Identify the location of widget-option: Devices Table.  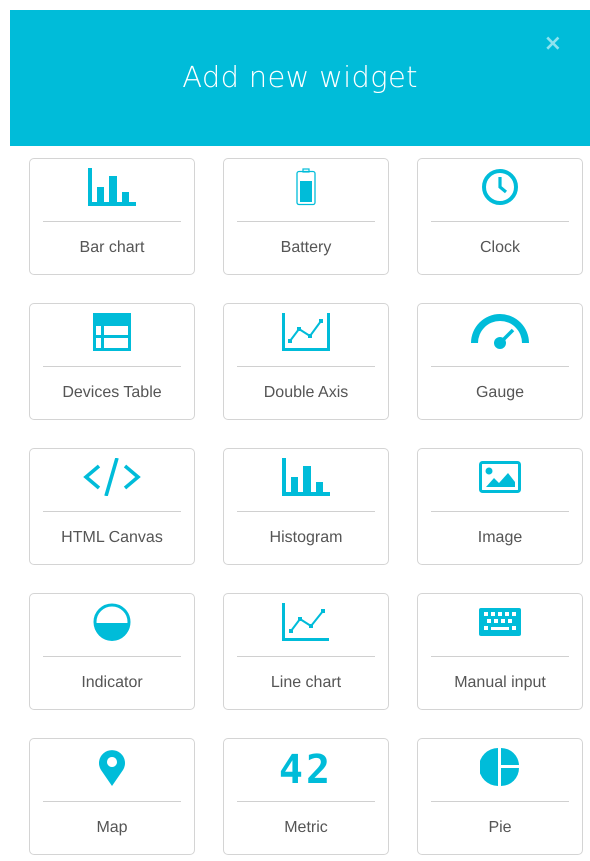
(112, 361).